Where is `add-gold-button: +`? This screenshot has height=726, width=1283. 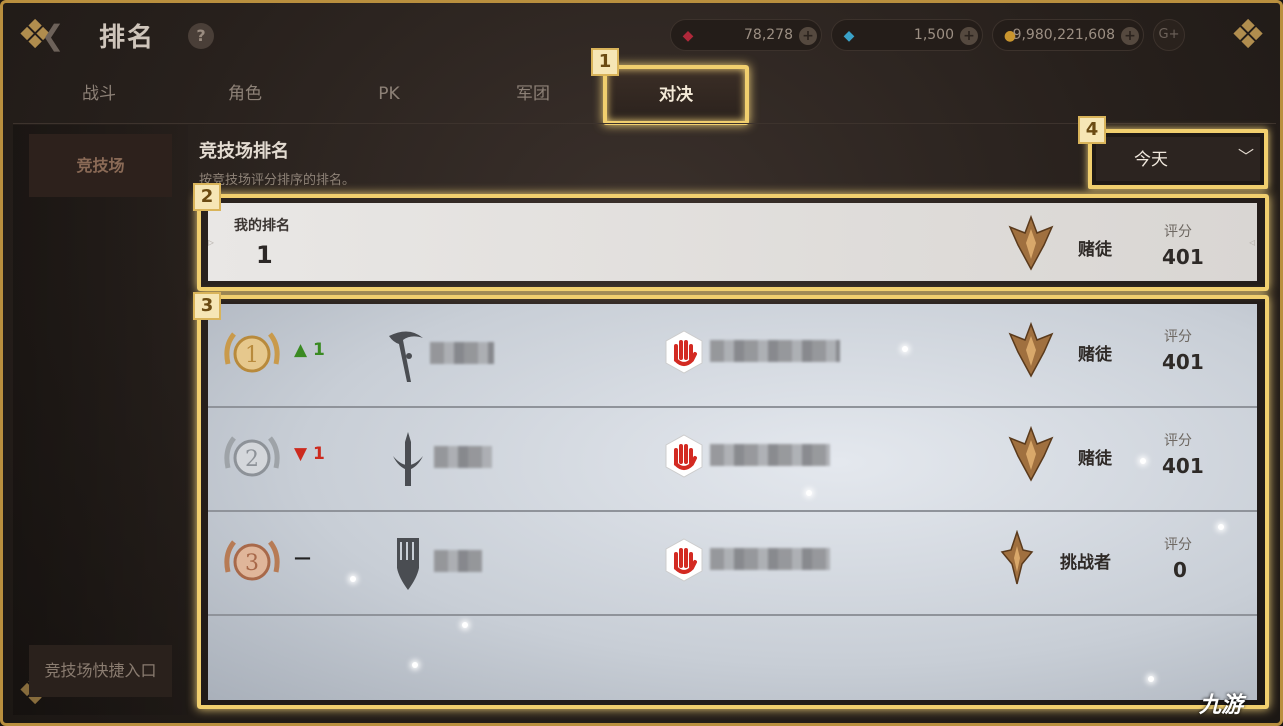 add-gold-button: + is located at coordinates (1130, 36).